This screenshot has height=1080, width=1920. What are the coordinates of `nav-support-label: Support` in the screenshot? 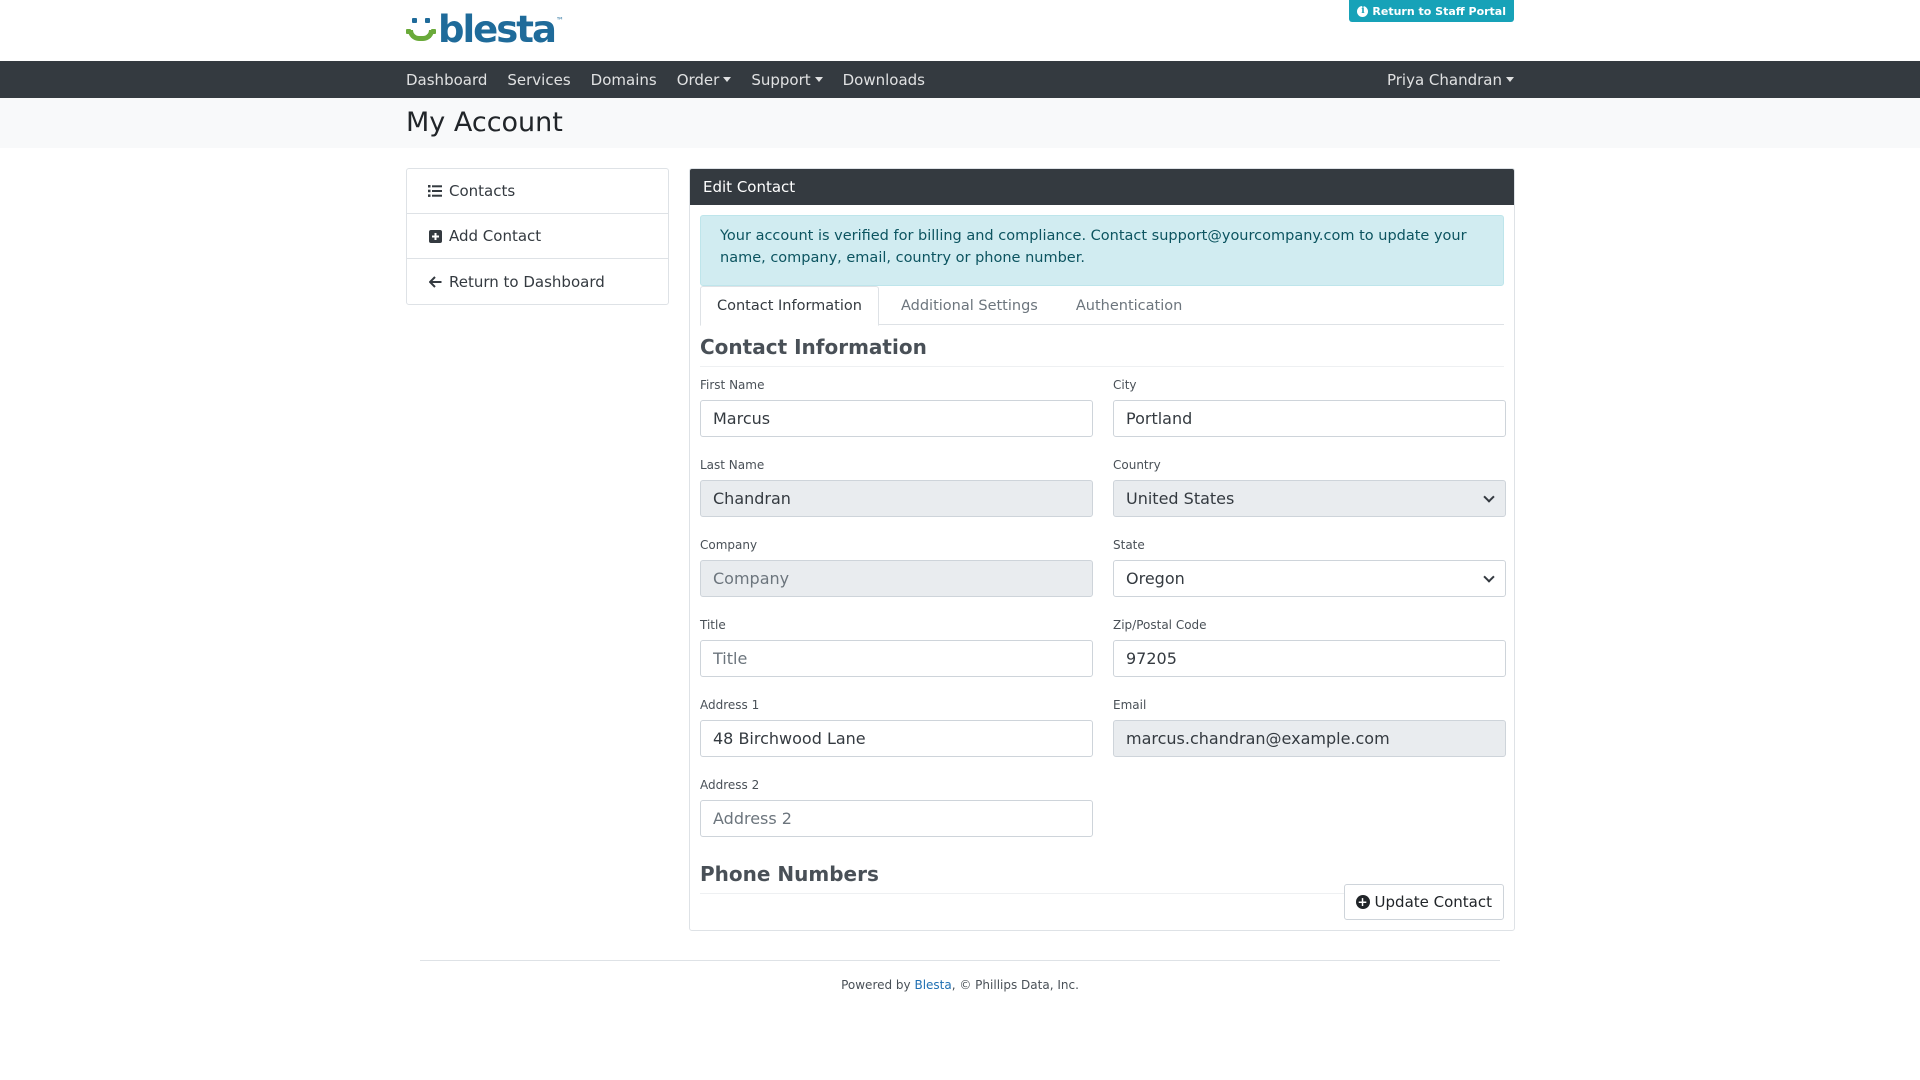 It's located at (781, 79).